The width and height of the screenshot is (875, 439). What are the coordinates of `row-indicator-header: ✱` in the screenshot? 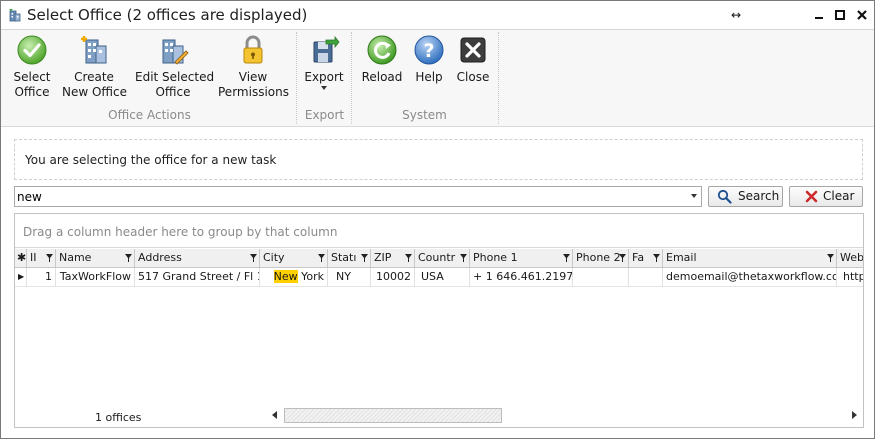 It's located at (21, 258).